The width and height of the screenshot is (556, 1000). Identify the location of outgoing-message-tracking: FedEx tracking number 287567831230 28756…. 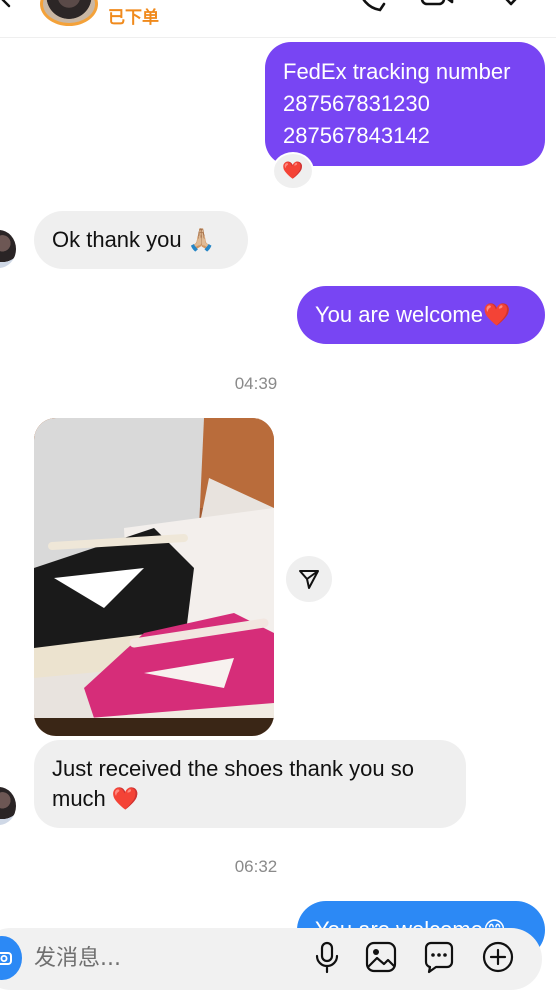
(405, 104).